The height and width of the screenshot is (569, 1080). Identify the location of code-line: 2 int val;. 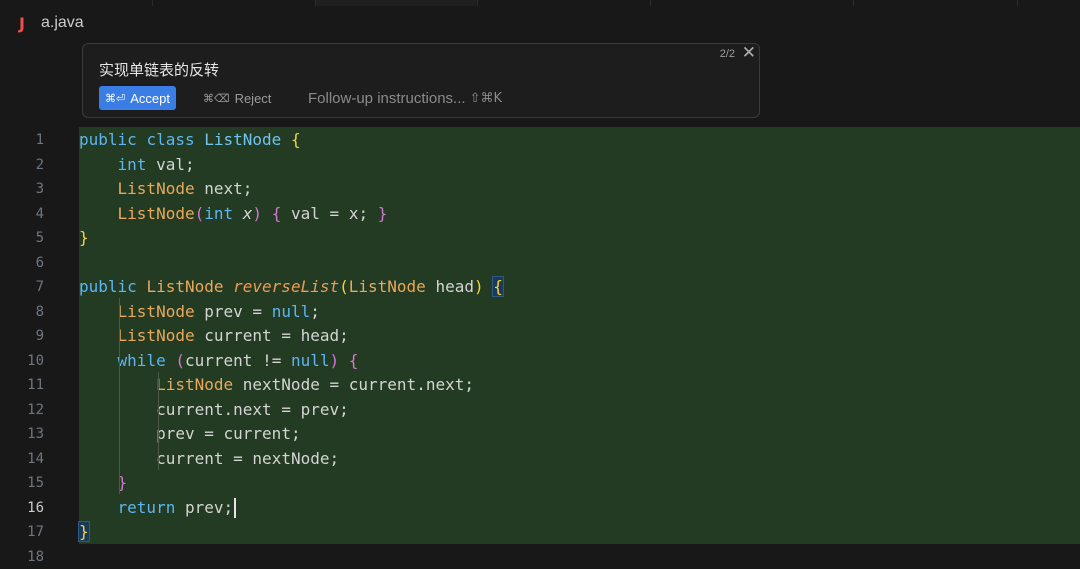
(540, 165).